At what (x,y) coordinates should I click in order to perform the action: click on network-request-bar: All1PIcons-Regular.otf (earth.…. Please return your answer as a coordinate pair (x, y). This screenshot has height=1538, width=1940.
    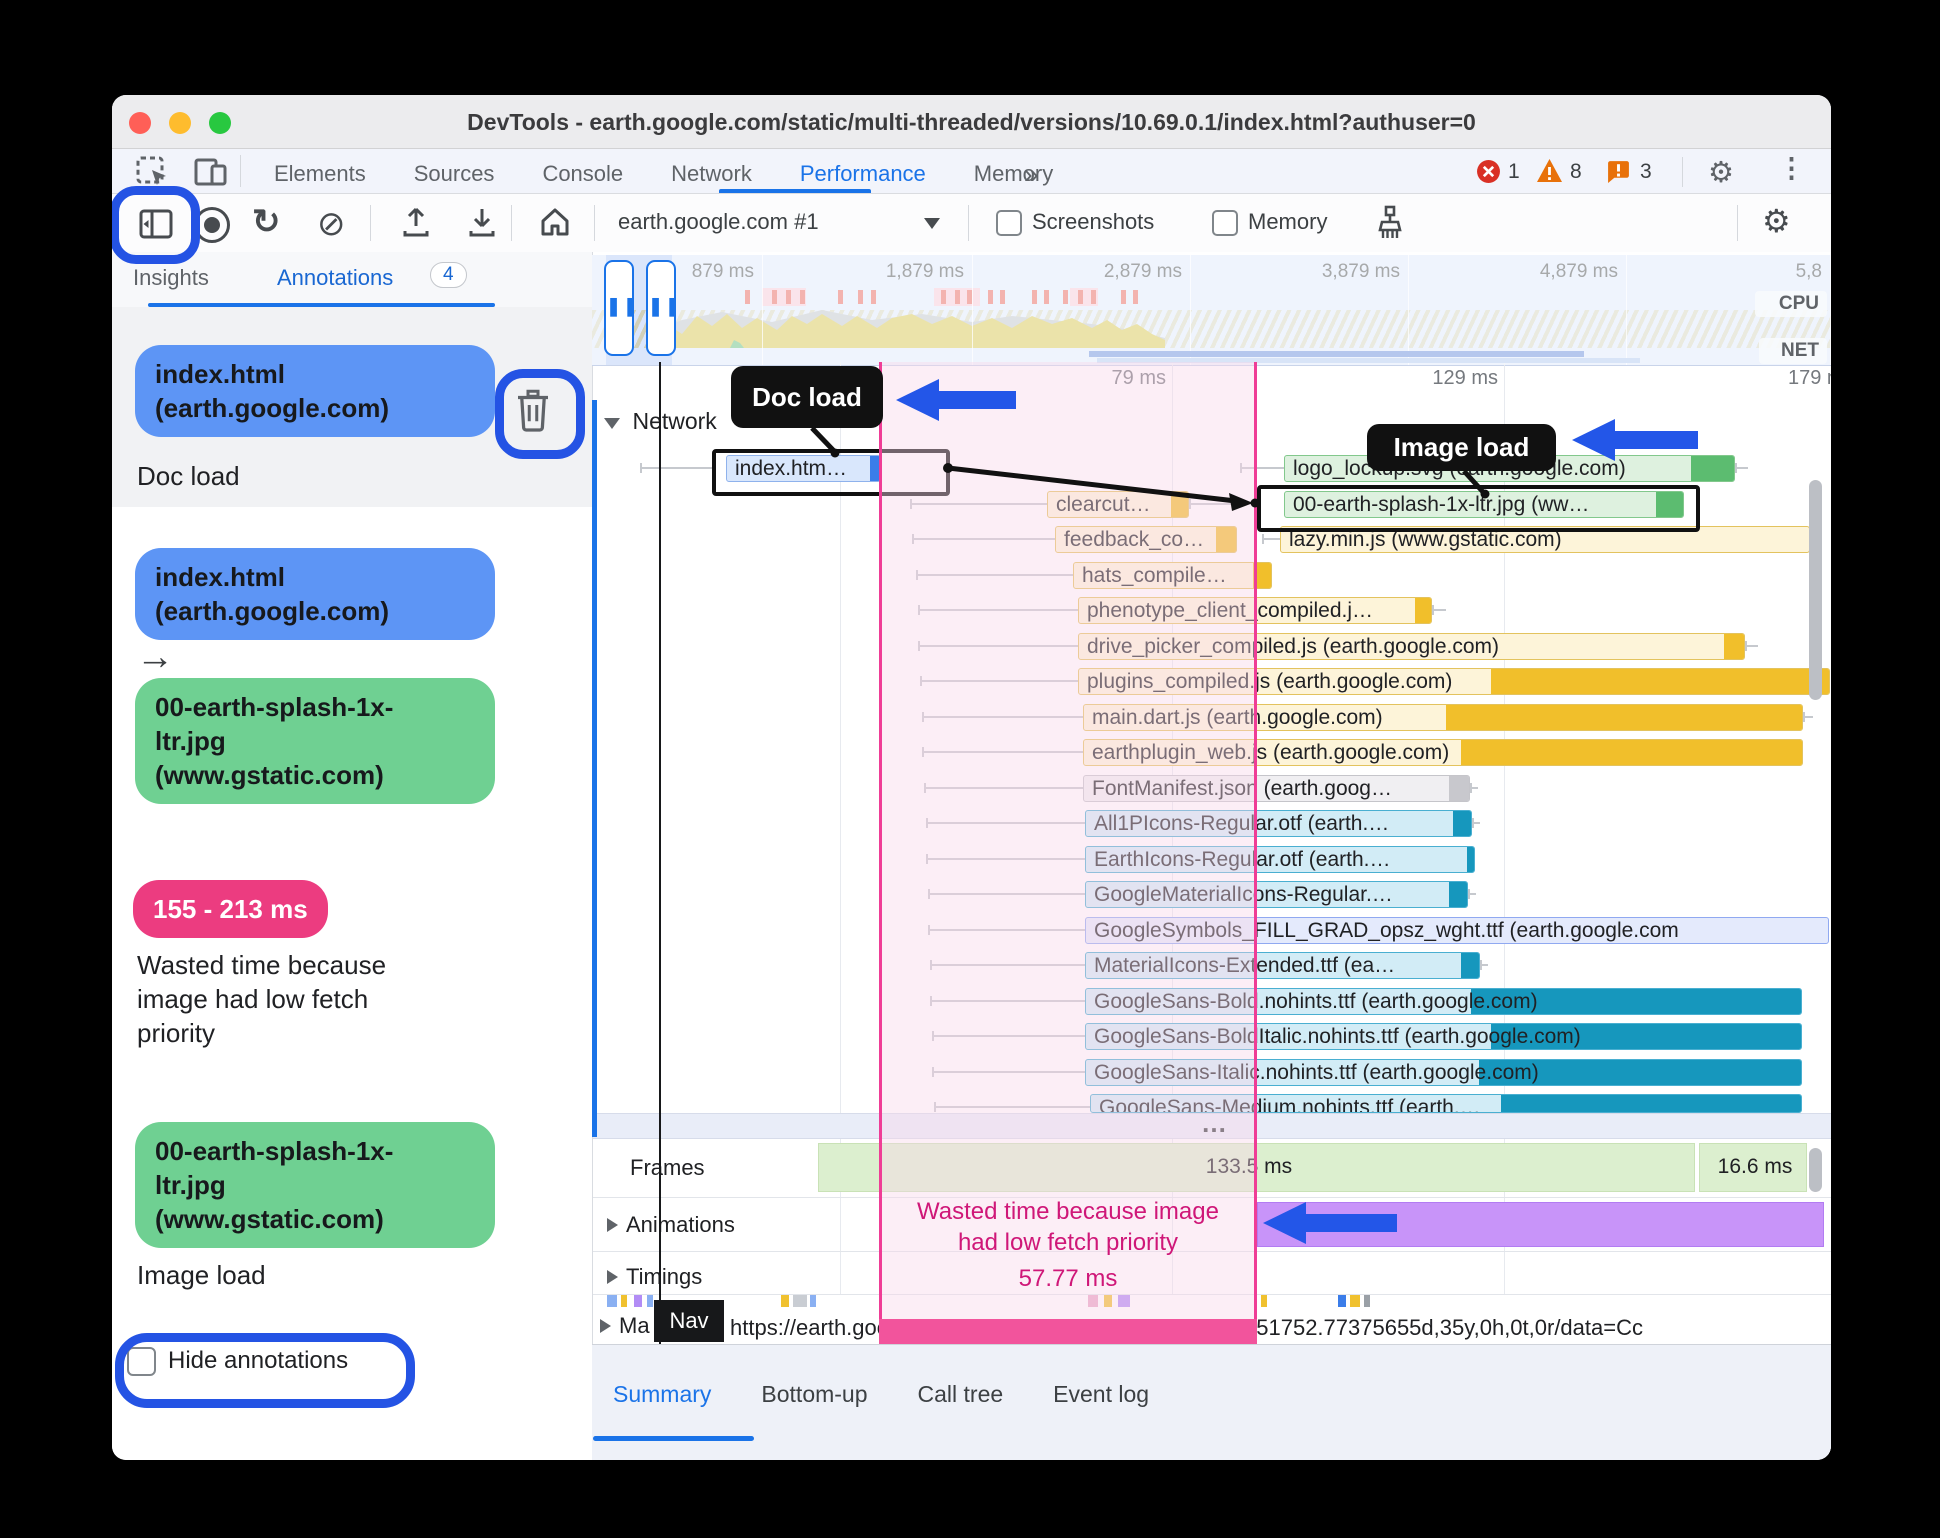
    Looking at the image, I should click on (1278, 823).